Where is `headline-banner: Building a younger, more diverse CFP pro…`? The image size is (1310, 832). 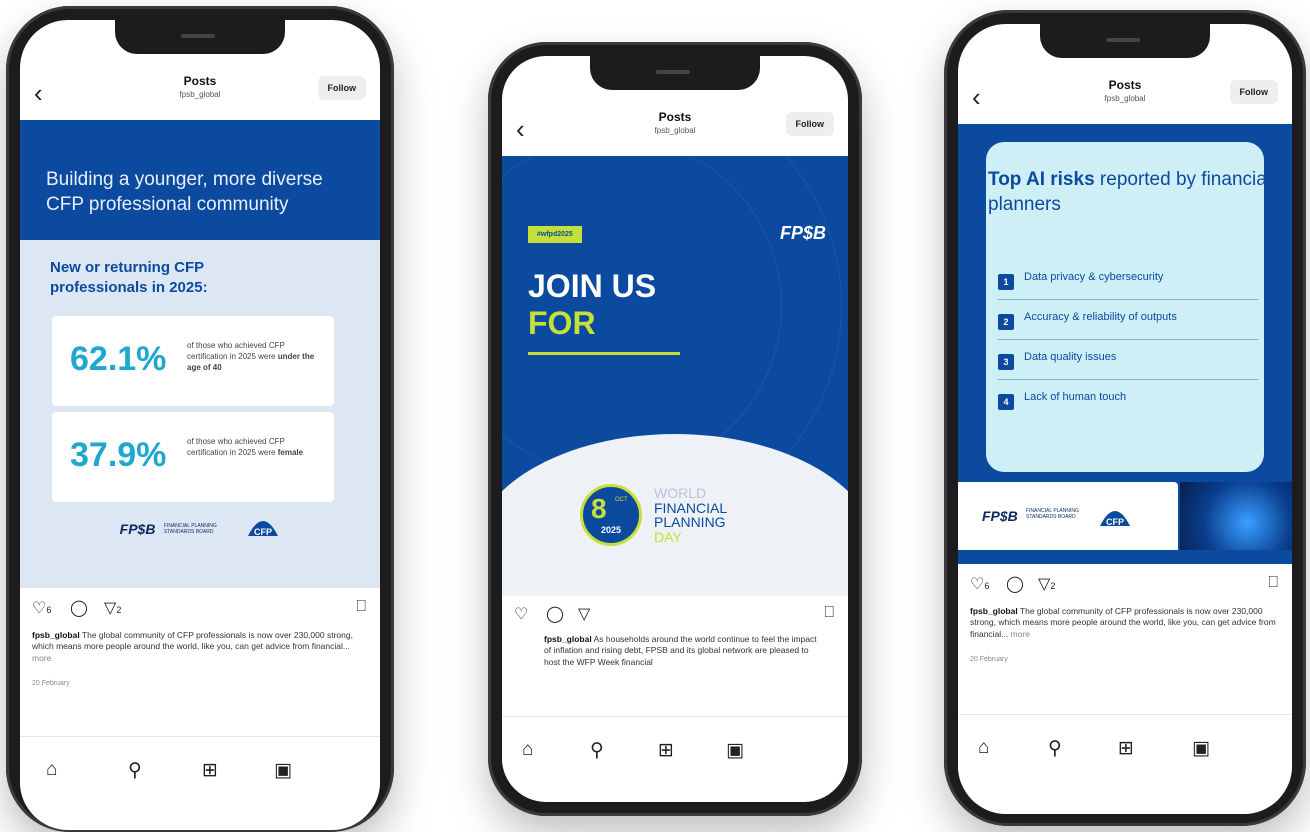 headline-banner: Building a younger, more diverse CFP pro… is located at coordinates (200, 180).